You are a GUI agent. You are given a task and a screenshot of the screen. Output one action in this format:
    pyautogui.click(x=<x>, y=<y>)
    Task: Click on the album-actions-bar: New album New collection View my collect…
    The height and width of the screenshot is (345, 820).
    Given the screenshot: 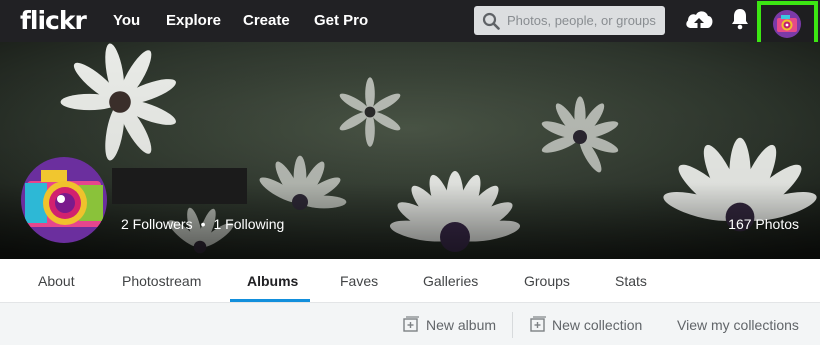 What is the action you would take?
    pyautogui.click(x=410, y=324)
    